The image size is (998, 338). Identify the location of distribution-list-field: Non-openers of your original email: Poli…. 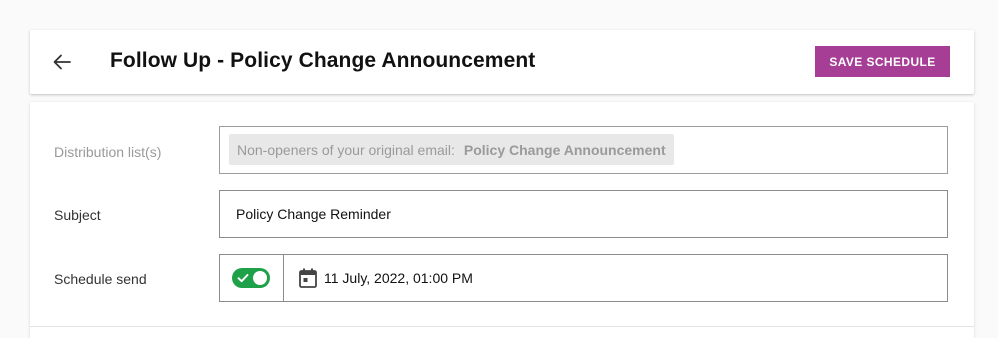
(583, 150).